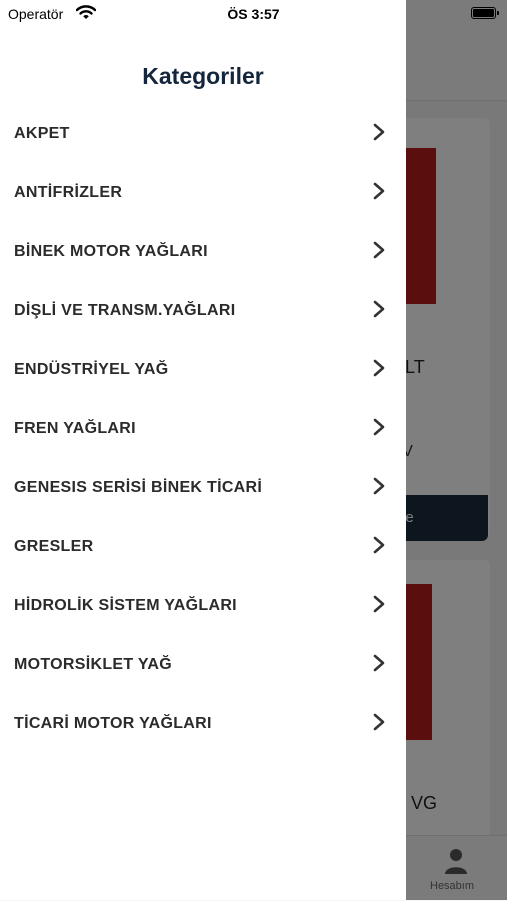 Image resolution: width=507 pixels, height=901 pixels. I want to click on category-item-antifrizler: ANTİFRİZLER, so click(203, 191).